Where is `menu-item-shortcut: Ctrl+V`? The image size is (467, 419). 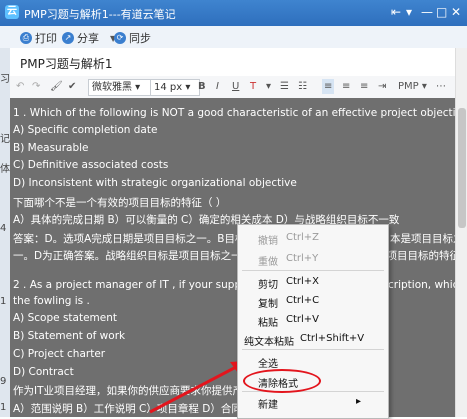 menu-item-shortcut: Ctrl+V is located at coordinates (303, 319).